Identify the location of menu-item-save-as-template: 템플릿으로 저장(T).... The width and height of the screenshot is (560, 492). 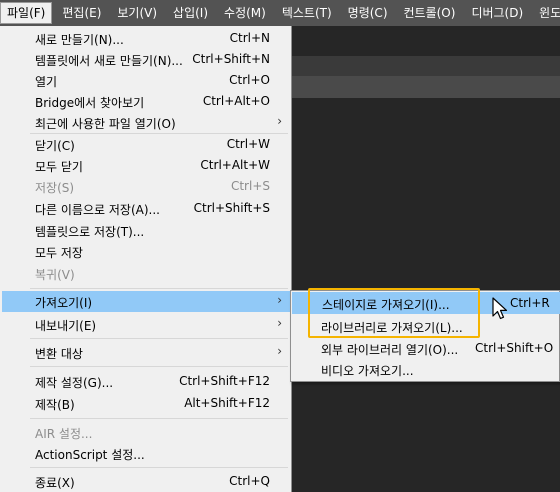
(146, 230).